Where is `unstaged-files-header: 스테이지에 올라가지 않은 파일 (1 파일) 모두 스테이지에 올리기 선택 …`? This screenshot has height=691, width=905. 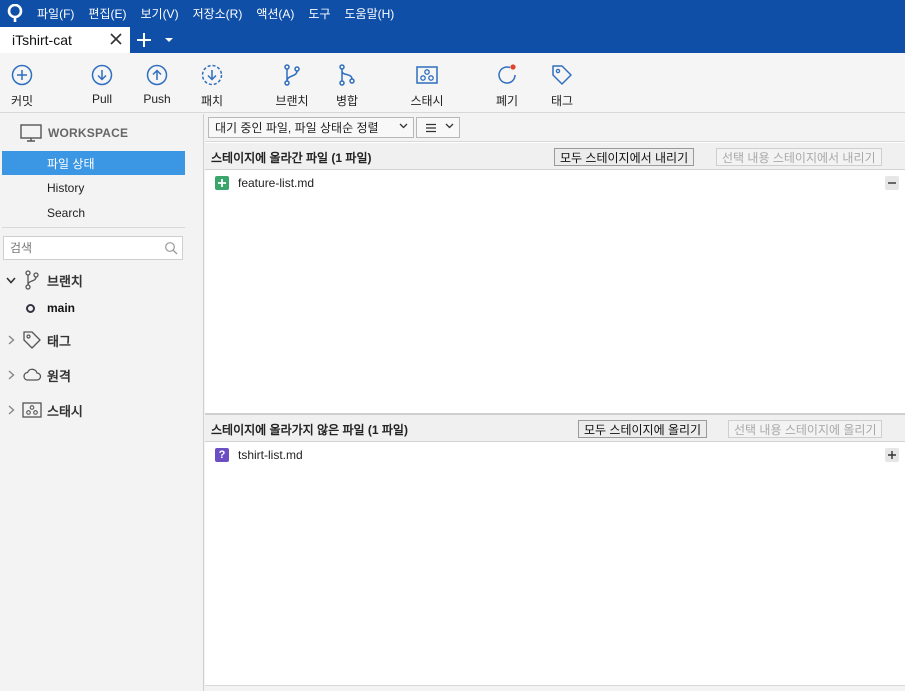
unstaged-files-header: 스테이지에 올라가지 않은 파일 (1 파일) 모두 스테이지에 올리기 선택 … is located at coordinates (555, 428).